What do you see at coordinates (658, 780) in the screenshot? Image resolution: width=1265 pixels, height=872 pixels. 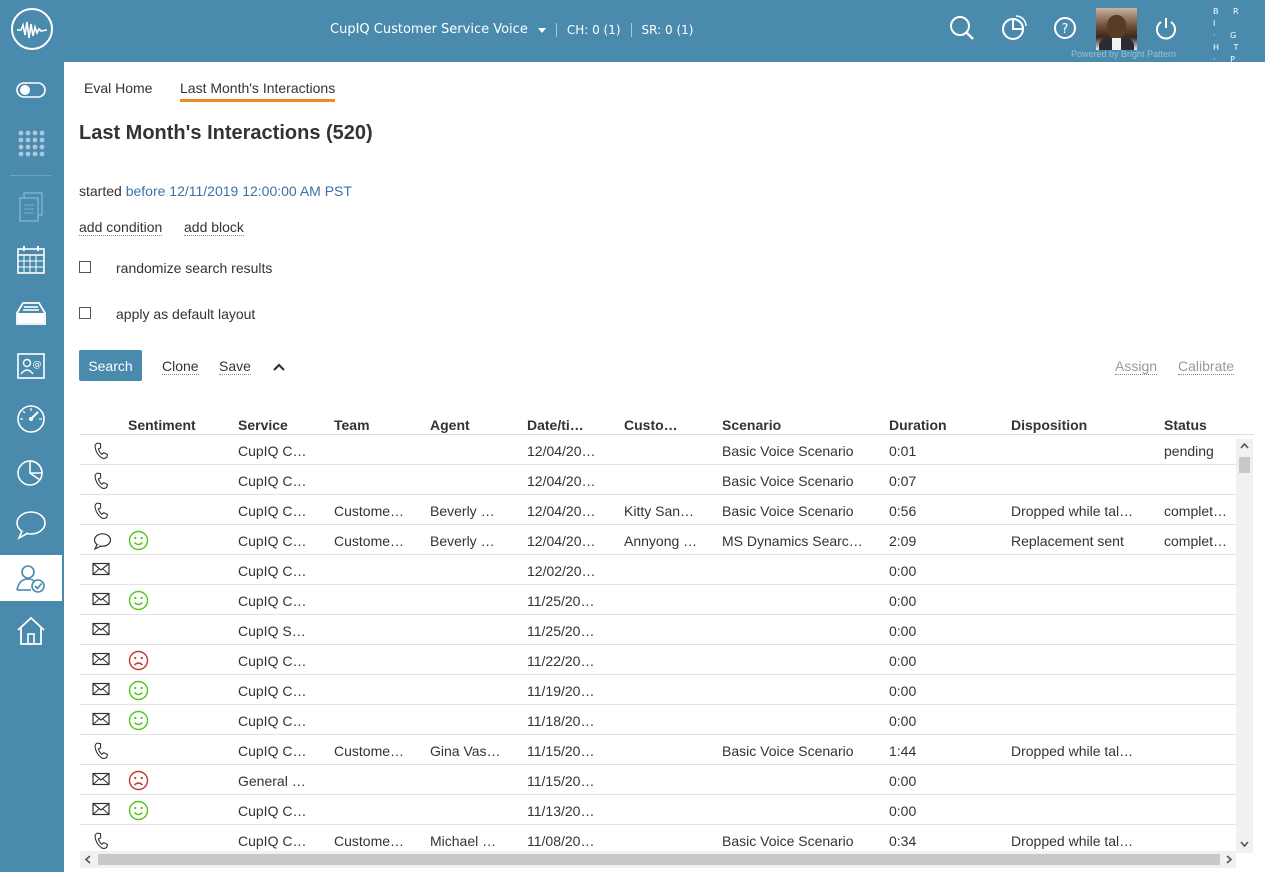 I see `table-row: General … 11/15/20… 0:00` at bounding box center [658, 780].